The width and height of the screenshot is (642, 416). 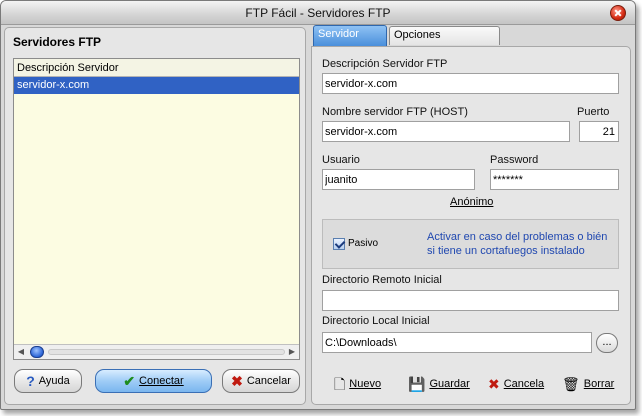 What do you see at coordinates (57, 42) in the screenshot?
I see `servers-panel-title: Servidores FTP` at bounding box center [57, 42].